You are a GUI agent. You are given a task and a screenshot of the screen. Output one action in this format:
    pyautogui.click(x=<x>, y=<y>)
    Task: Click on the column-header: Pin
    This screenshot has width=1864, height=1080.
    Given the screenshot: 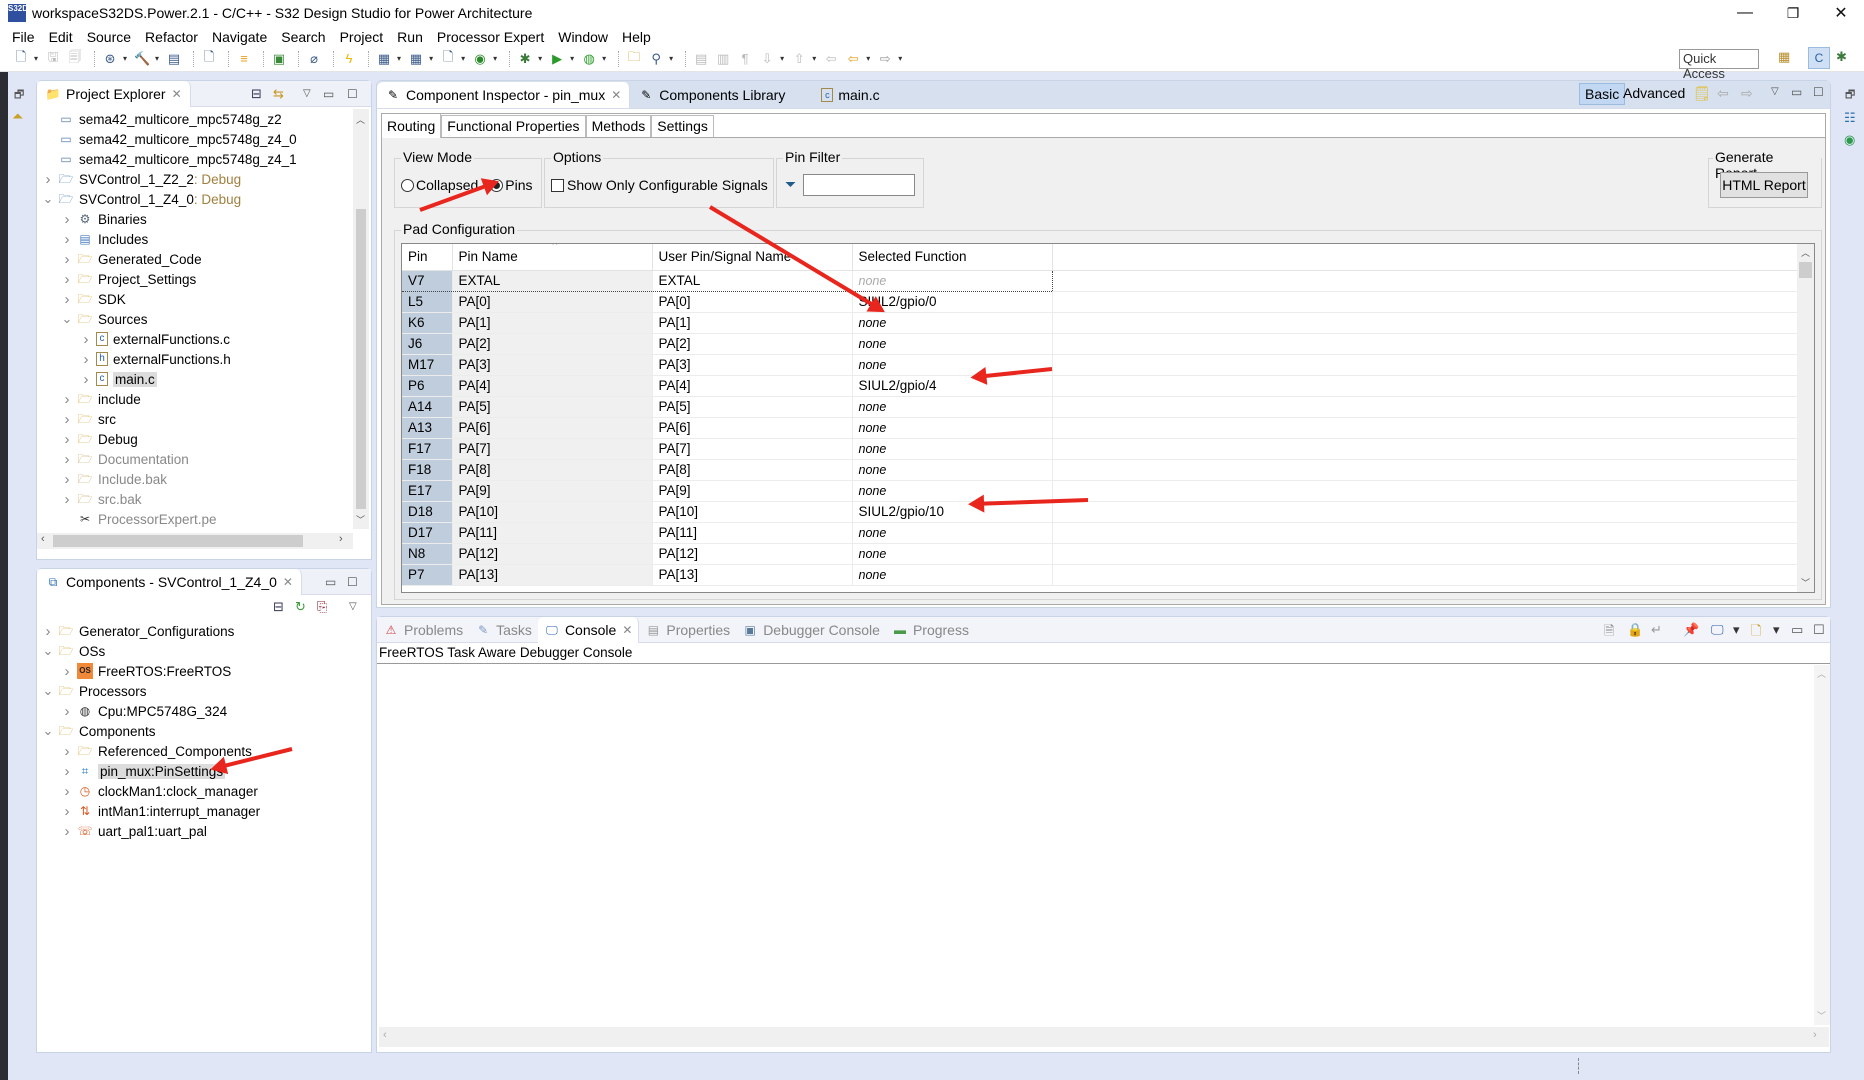 What is the action you would take?
    pyautogui.click(x=427, y=257)
    